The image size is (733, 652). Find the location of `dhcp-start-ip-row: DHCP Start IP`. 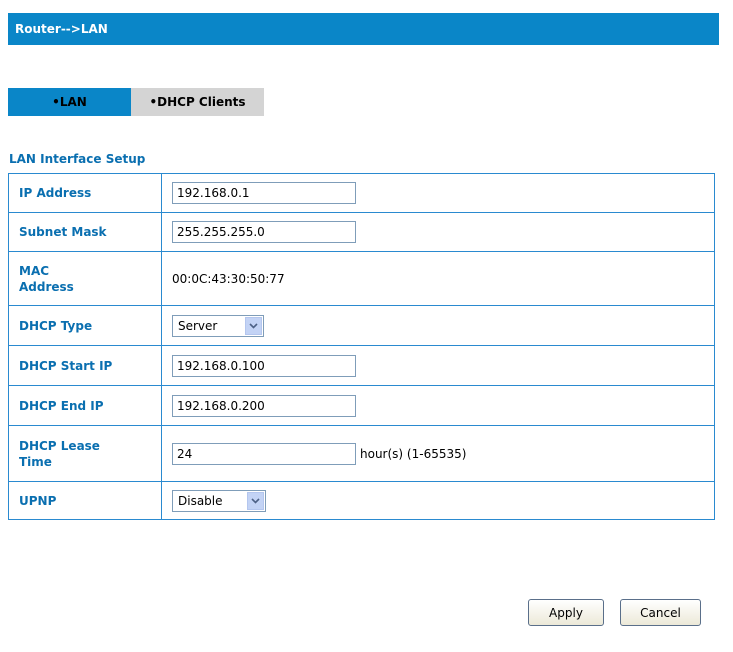

dhcp-start-ip-row: DHCP Start IP is located at coordinates (361, 365).